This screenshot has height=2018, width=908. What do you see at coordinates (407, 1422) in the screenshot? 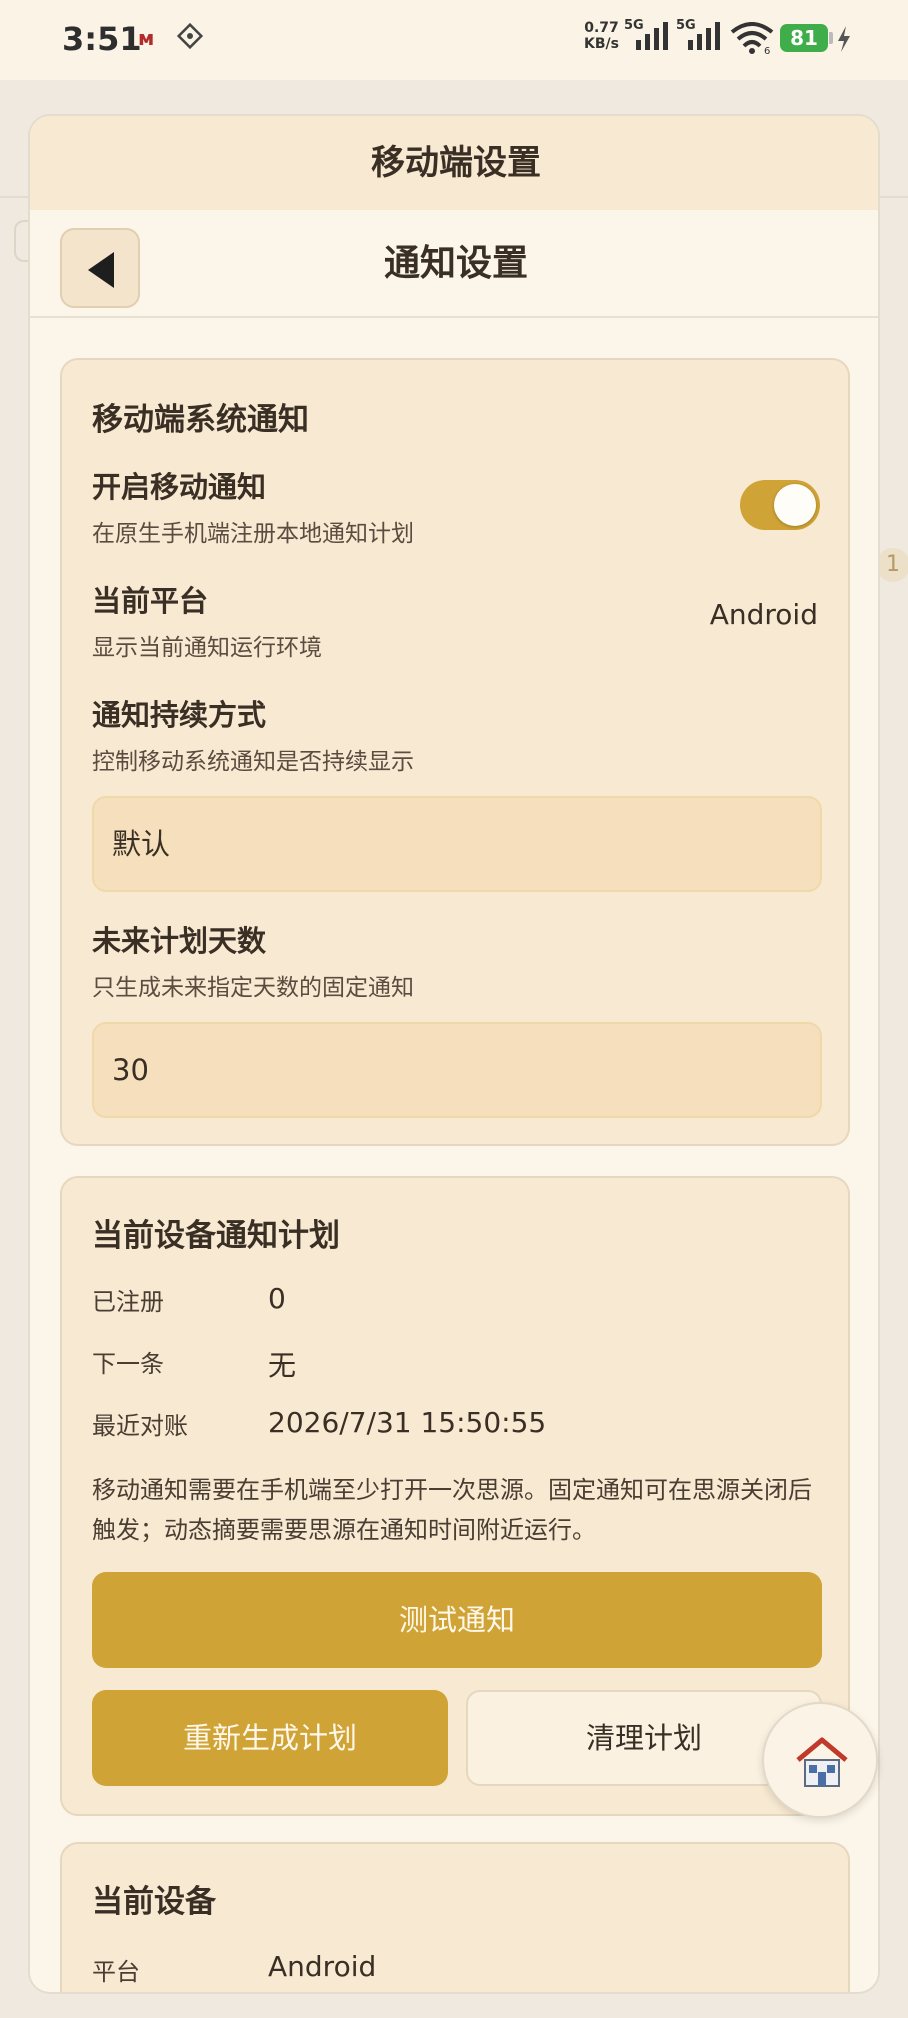
I see `reconcile-value: 2026/7/31 15:50:55` at bounding box center [407, 1422].